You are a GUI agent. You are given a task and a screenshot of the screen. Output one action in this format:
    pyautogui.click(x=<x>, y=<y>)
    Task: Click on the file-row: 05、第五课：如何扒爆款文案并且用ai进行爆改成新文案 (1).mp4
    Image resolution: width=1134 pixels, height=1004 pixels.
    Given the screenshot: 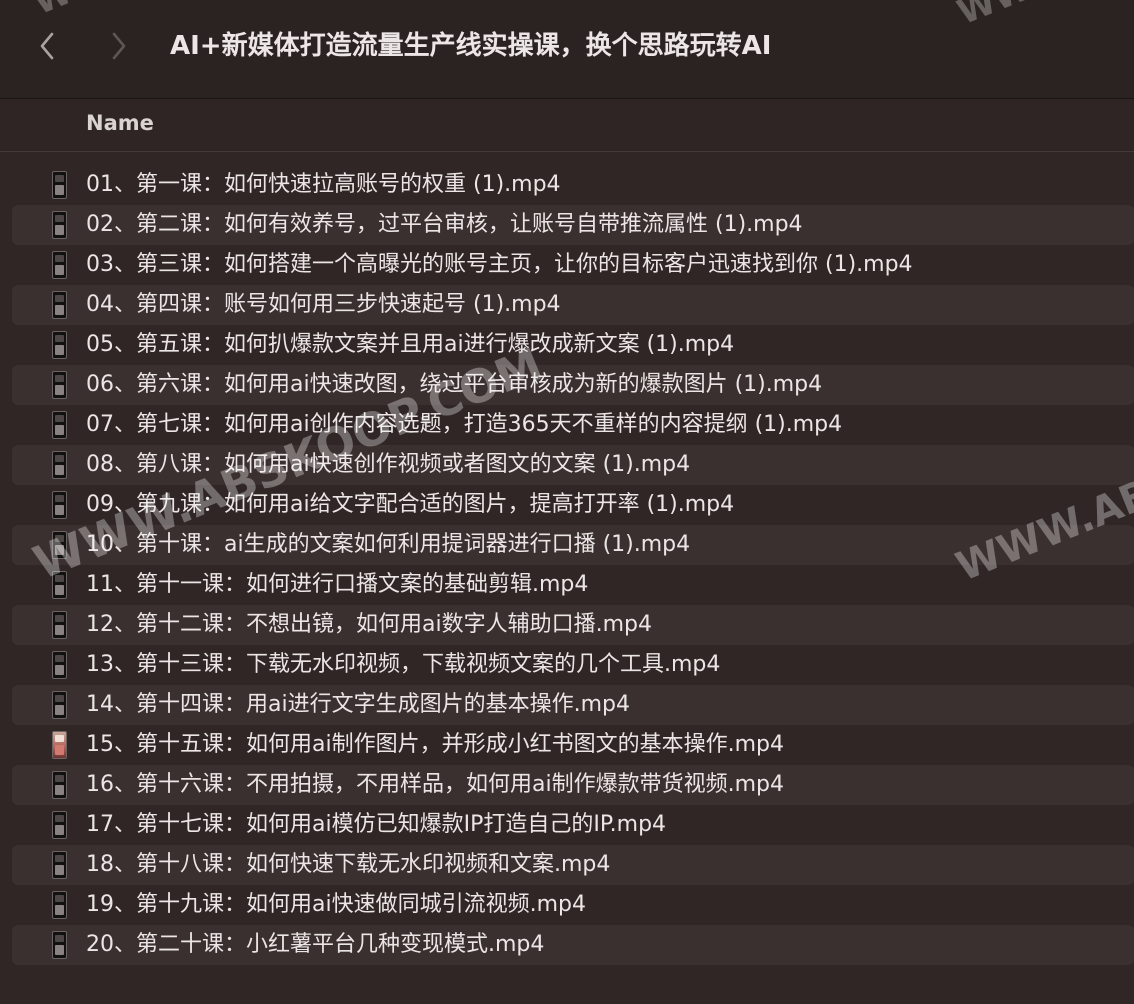 What is the action you would take?
    pyautogui.click(x=573, y=345)
    